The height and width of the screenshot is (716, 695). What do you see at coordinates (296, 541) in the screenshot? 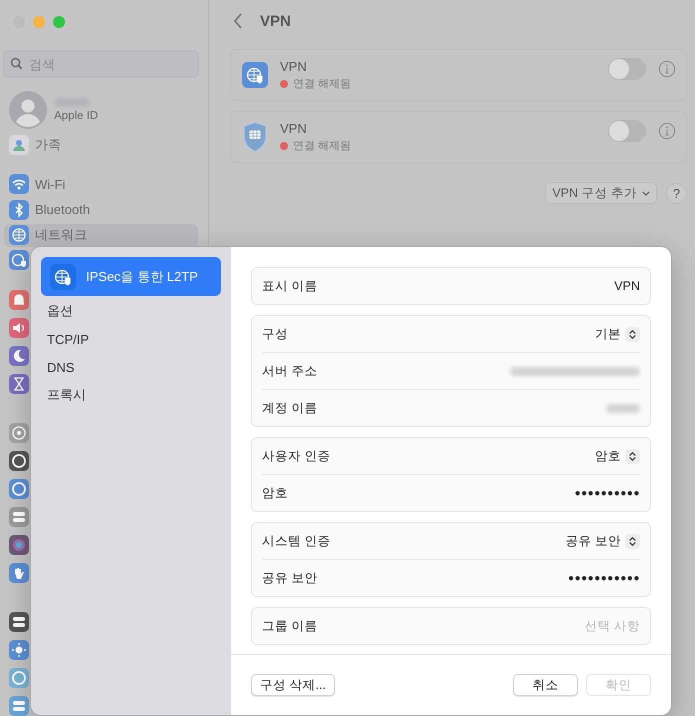
I see `field-label: 시스템 인증` at bounding box center [296, 541].